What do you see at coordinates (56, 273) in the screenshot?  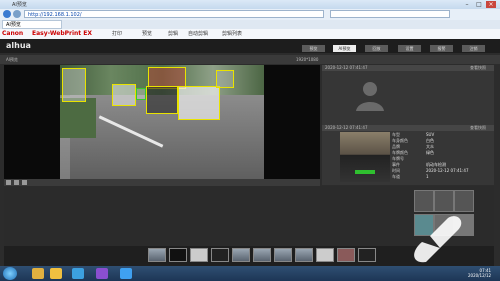 I see `folder-icon` at bounding box center [56, 273].